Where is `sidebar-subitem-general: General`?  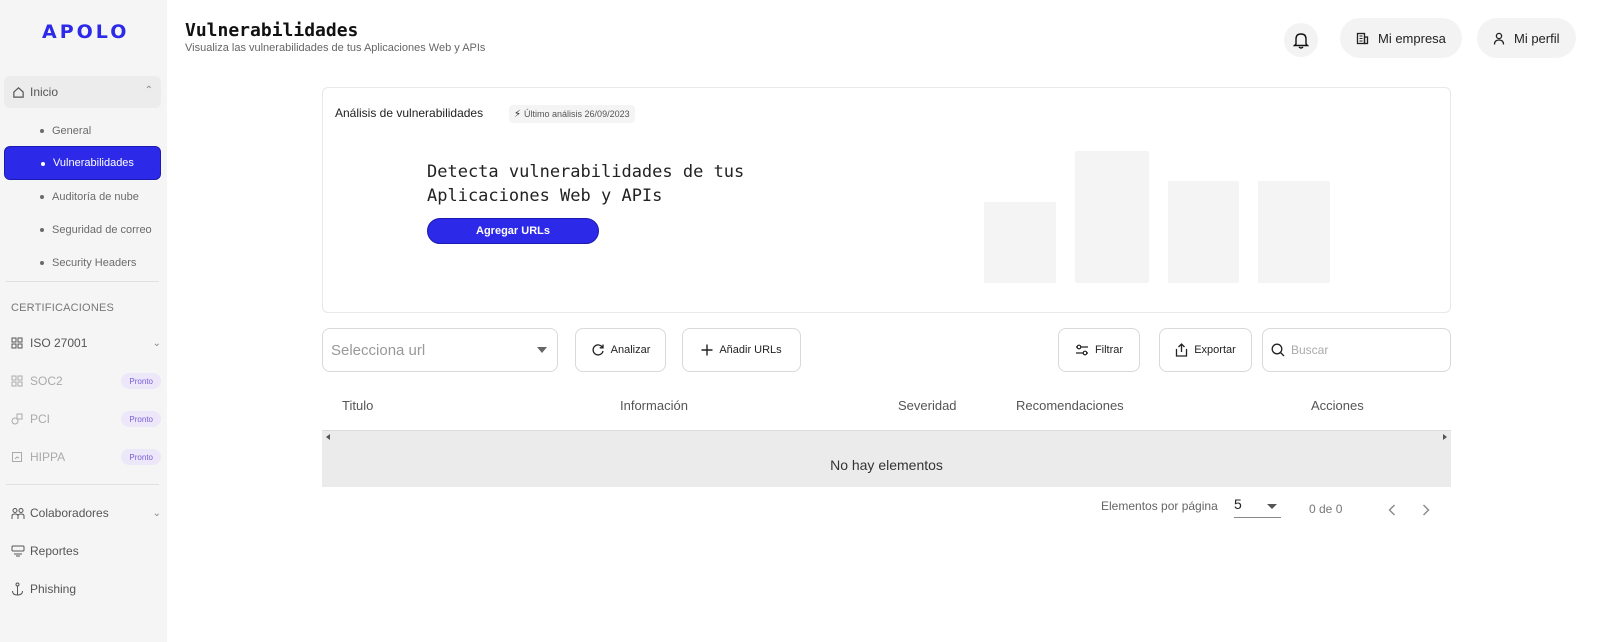
sidebar-subitem-general: General is located at coordinates (82, 130).